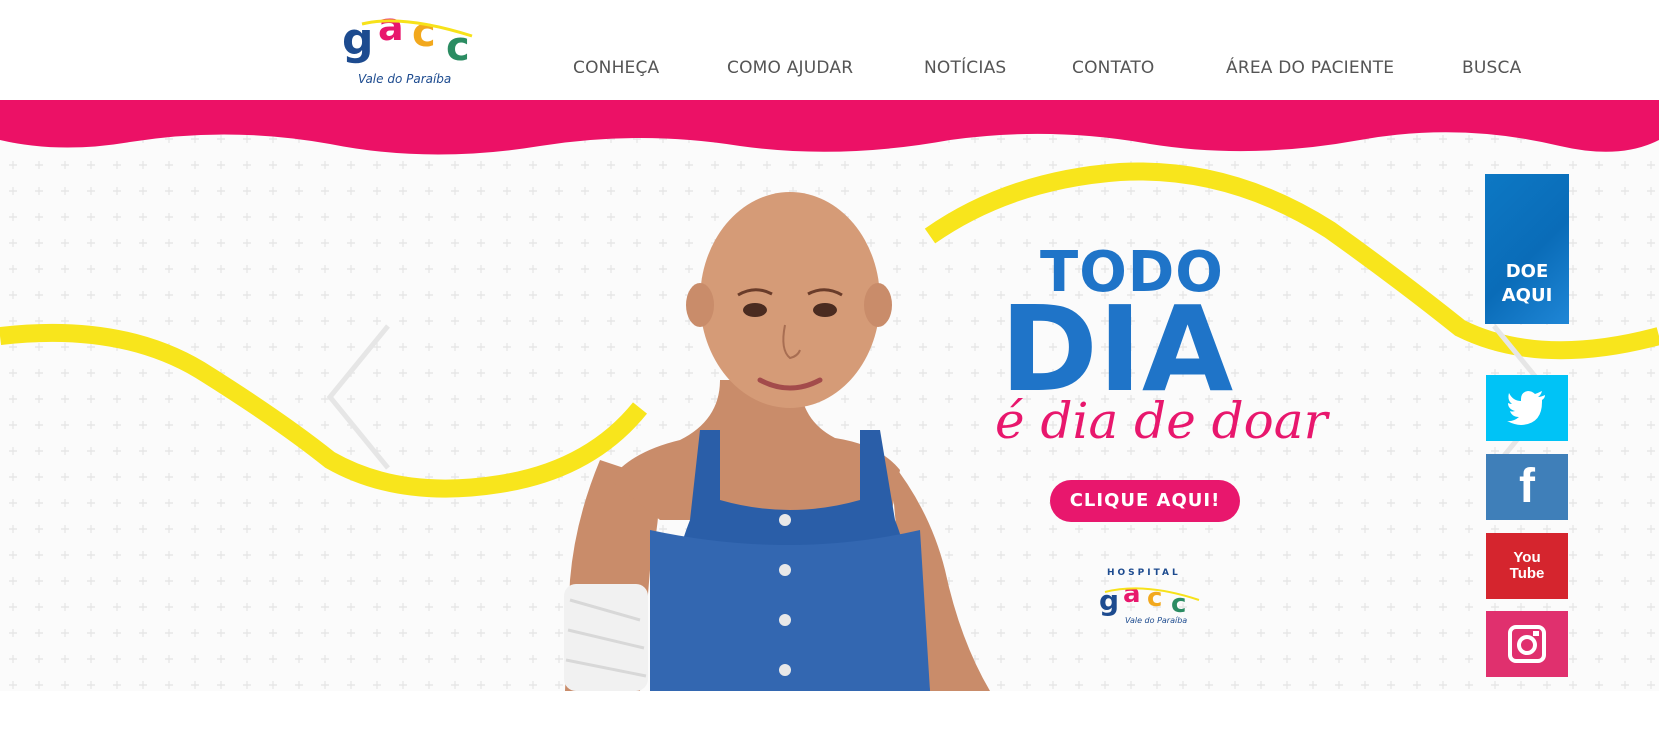  What do you see at coordinates (359, 397) in the screenshot?
I see `carousel-prev-arrow` at bounding box center [359, 397].